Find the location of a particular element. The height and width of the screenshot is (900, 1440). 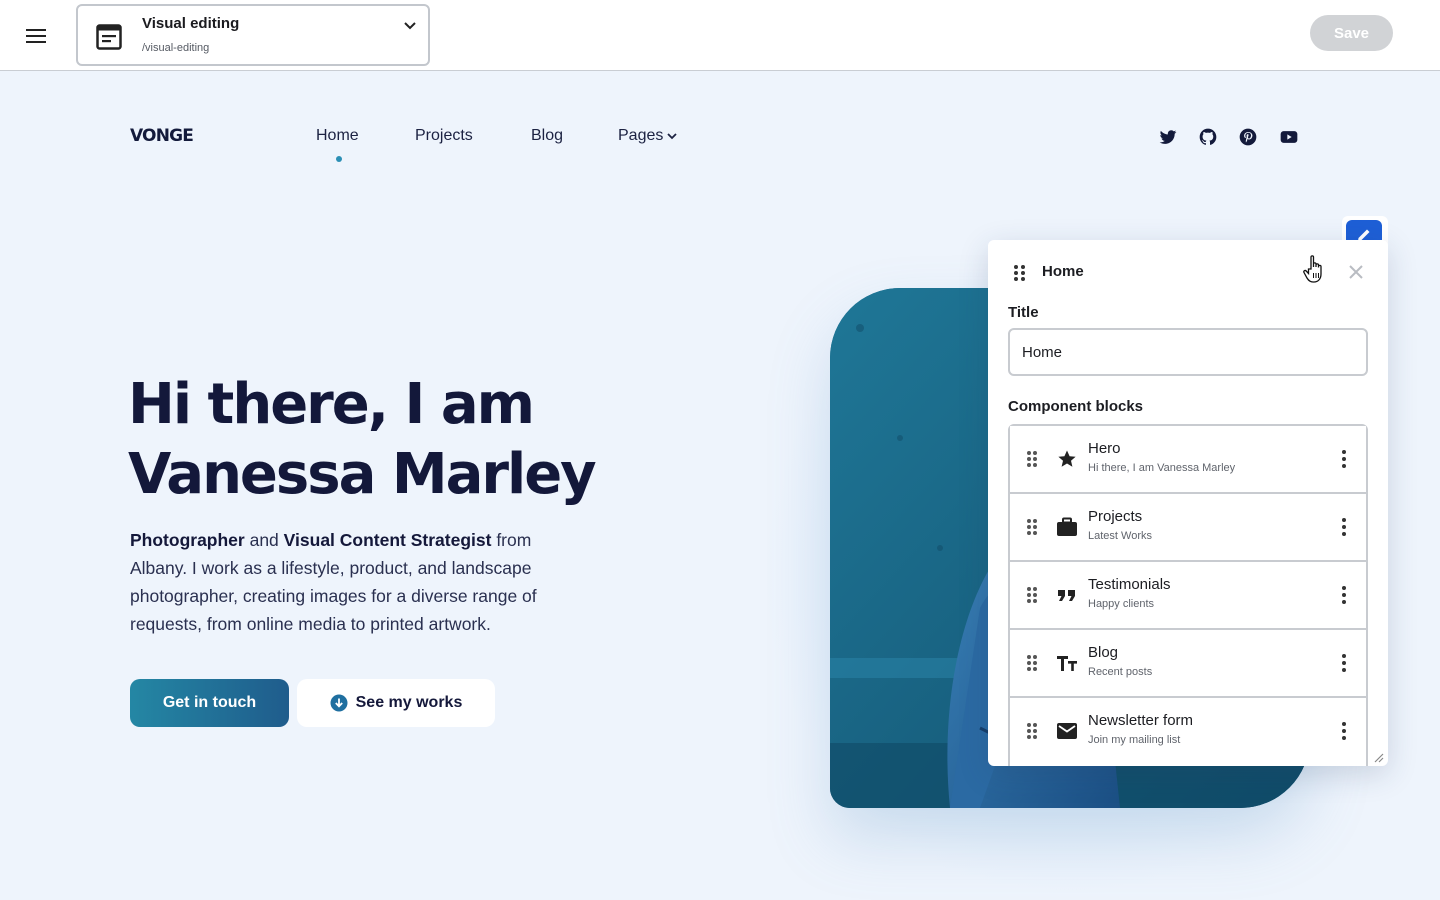

page-selector-path: /visual-editing is located at coordinates (176, 48).